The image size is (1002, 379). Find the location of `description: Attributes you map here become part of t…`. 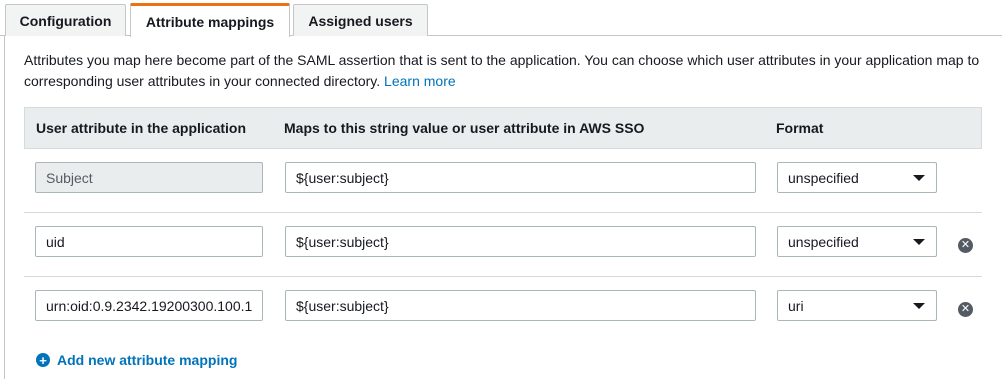

description: Attributes you map here become part of t… is located at coordinates (506, 71).